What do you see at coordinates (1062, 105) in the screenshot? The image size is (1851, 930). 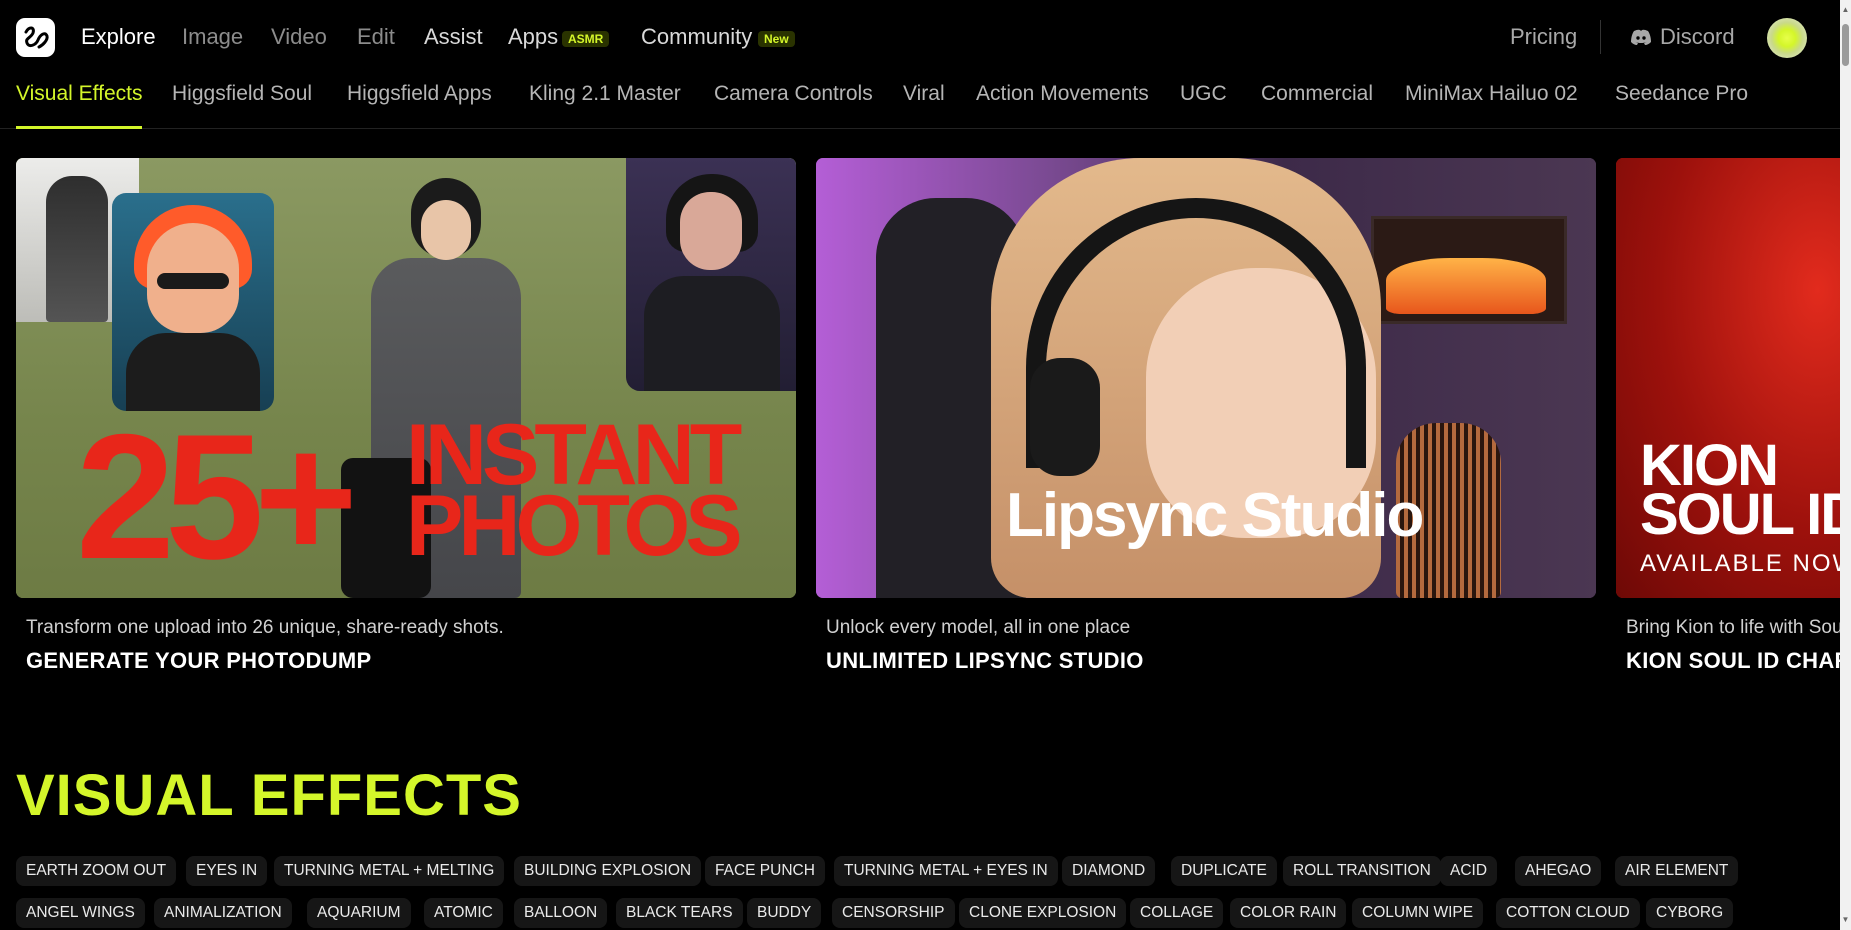 I see `tab-action-movements: Action Movements` at bounding box center [1062, 105].